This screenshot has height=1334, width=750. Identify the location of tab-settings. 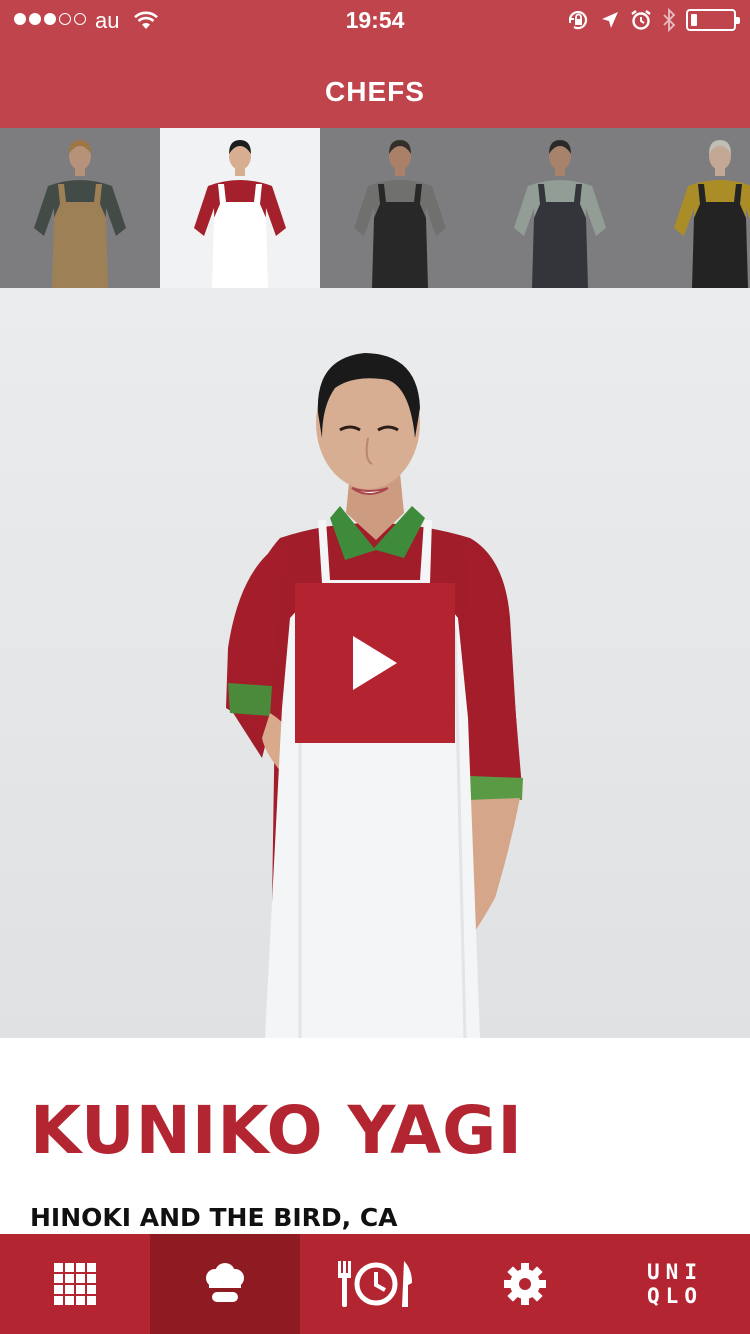
(525, 1284).